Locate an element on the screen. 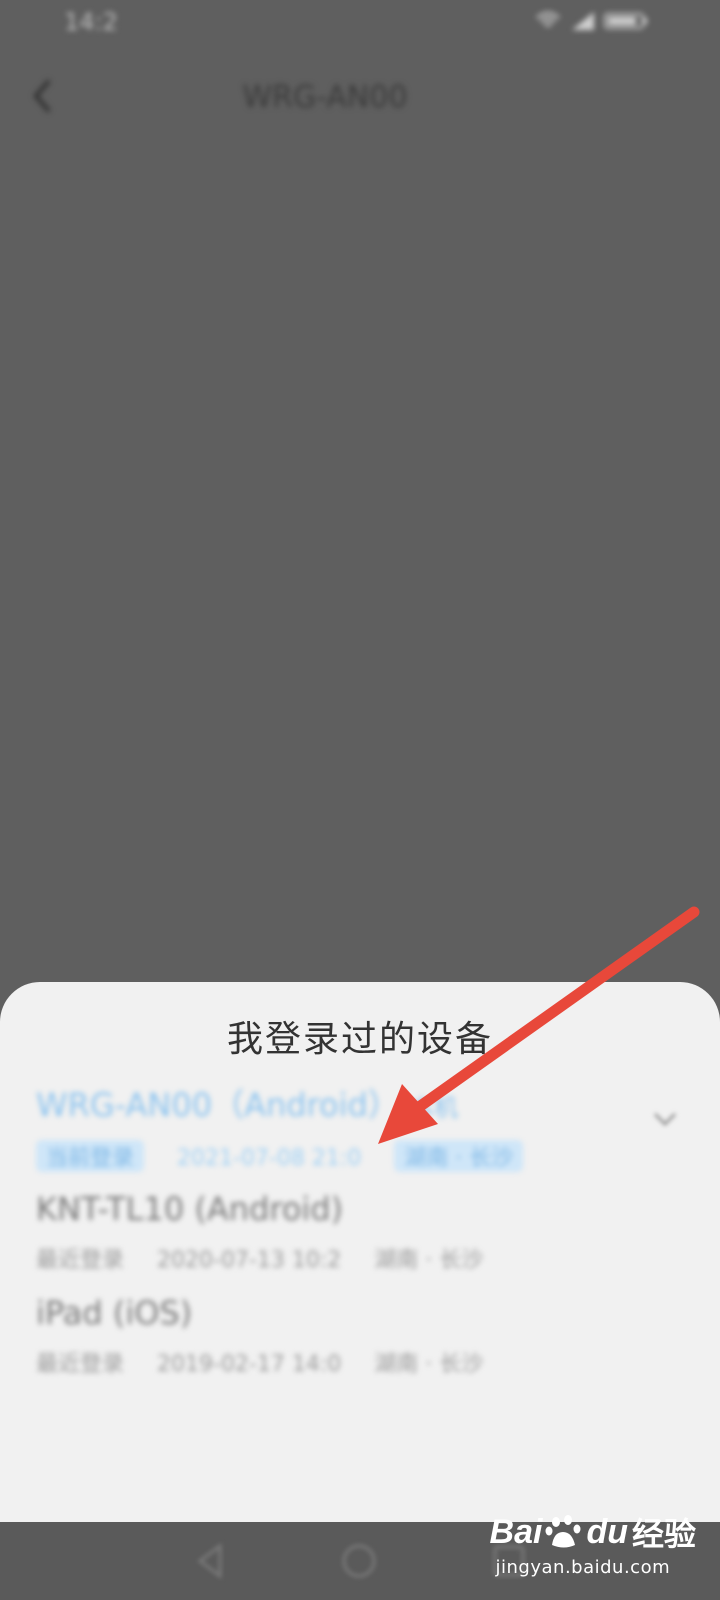  device-meta: 当前登录 2021-07-08 21:0 湖南 · 长沙 is located at coordinates (356, 1156).